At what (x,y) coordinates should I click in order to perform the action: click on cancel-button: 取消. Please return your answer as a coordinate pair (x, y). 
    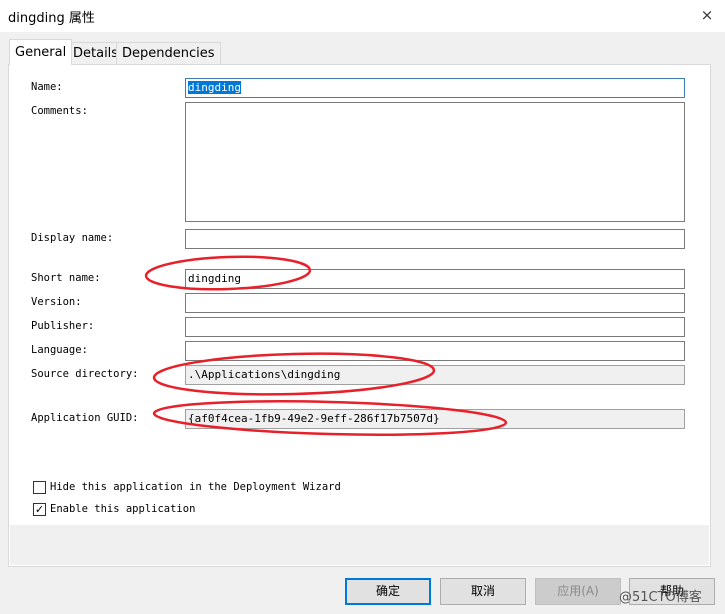
    Looking at the image, I should click on (483, 591).